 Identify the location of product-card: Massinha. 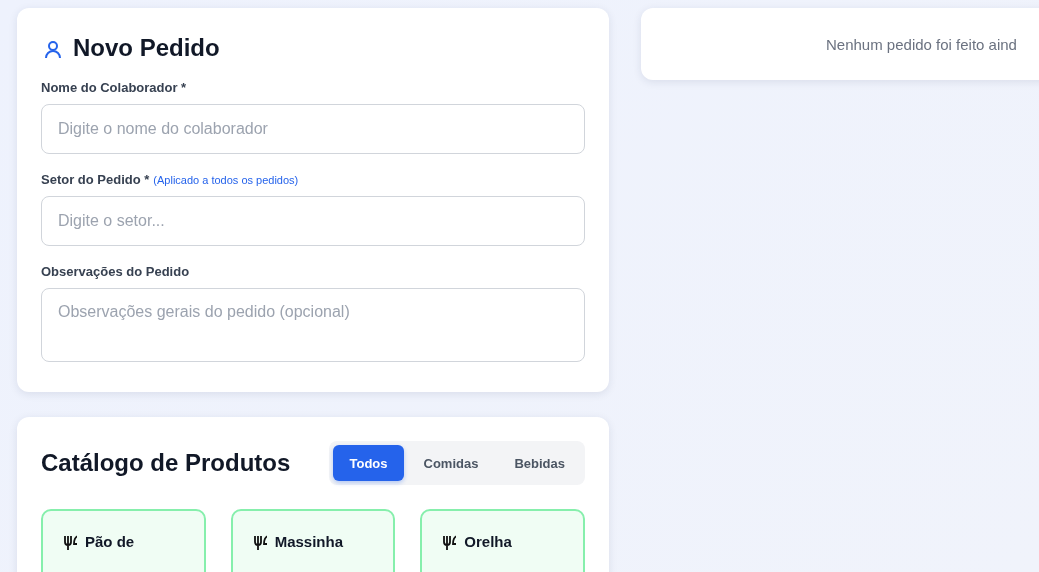
(313, 540).